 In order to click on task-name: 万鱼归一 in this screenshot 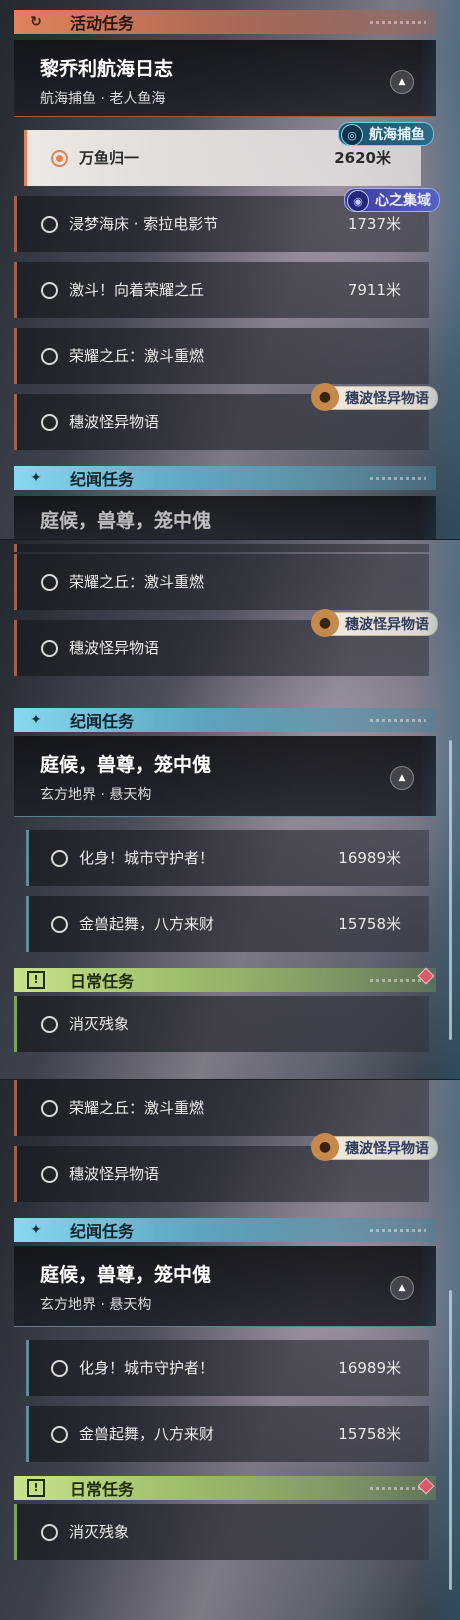, I will do `click(109, 158)`.